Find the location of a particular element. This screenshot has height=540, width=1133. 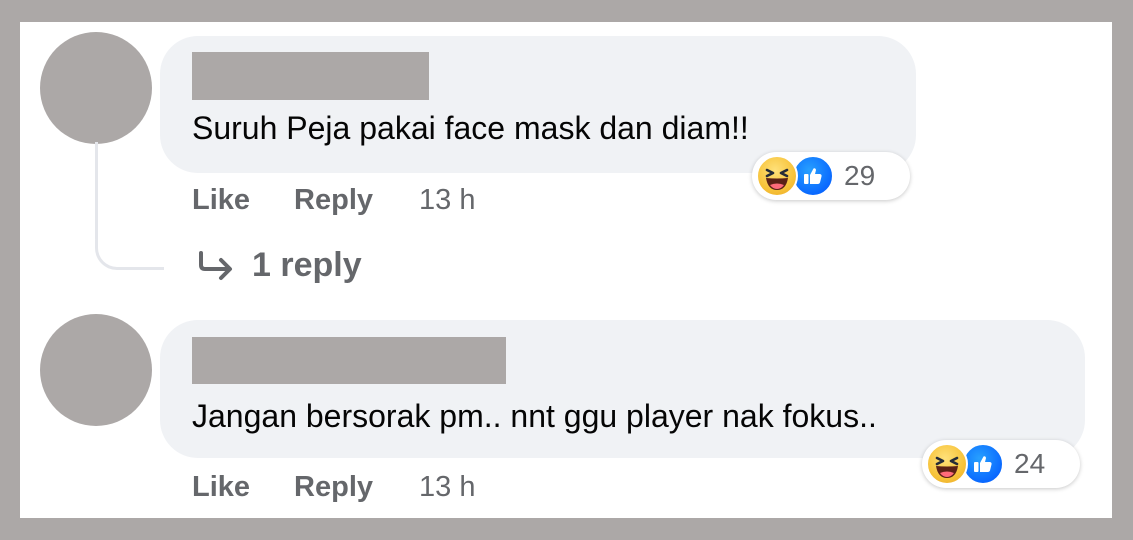

reaction-summary: 24 is located at coordinates (1001, 464).